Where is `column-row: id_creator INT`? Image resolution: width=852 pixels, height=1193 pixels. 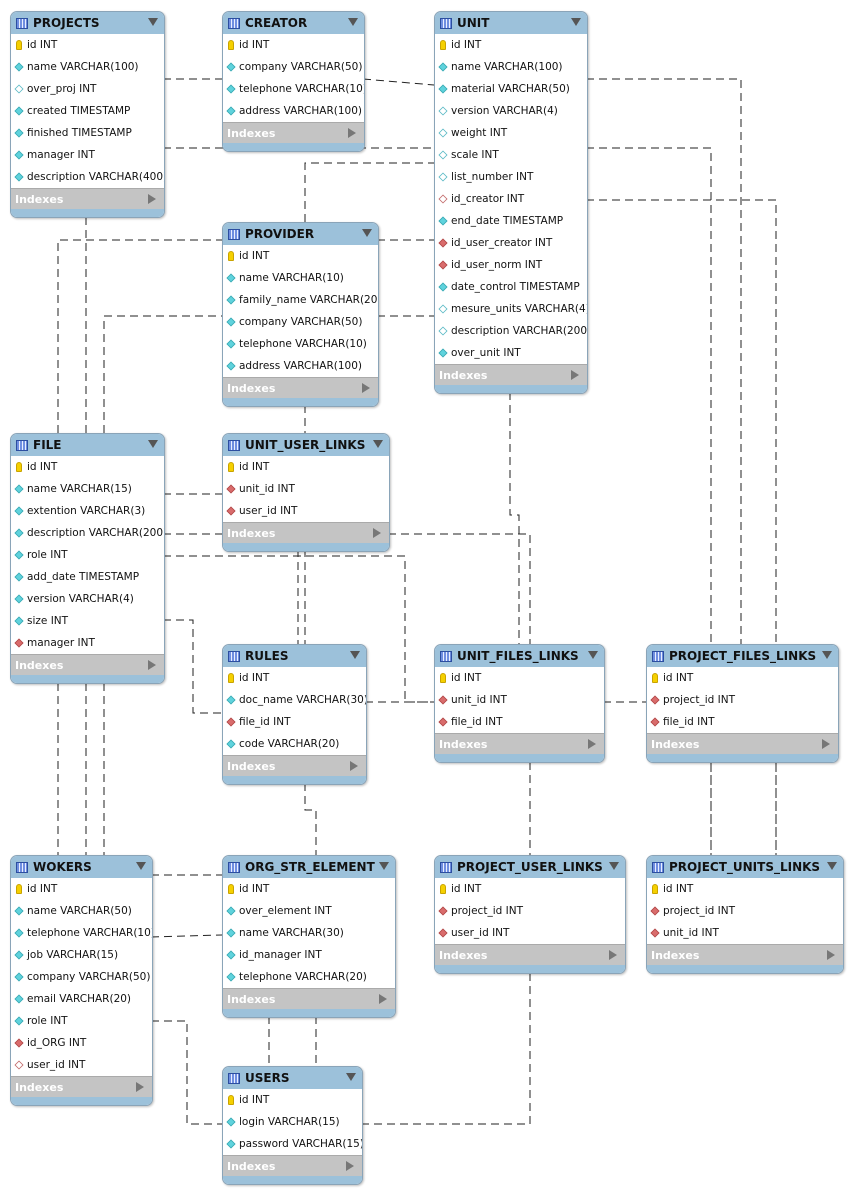
column-row: id_creator INT is located at coordinates (511, 199).